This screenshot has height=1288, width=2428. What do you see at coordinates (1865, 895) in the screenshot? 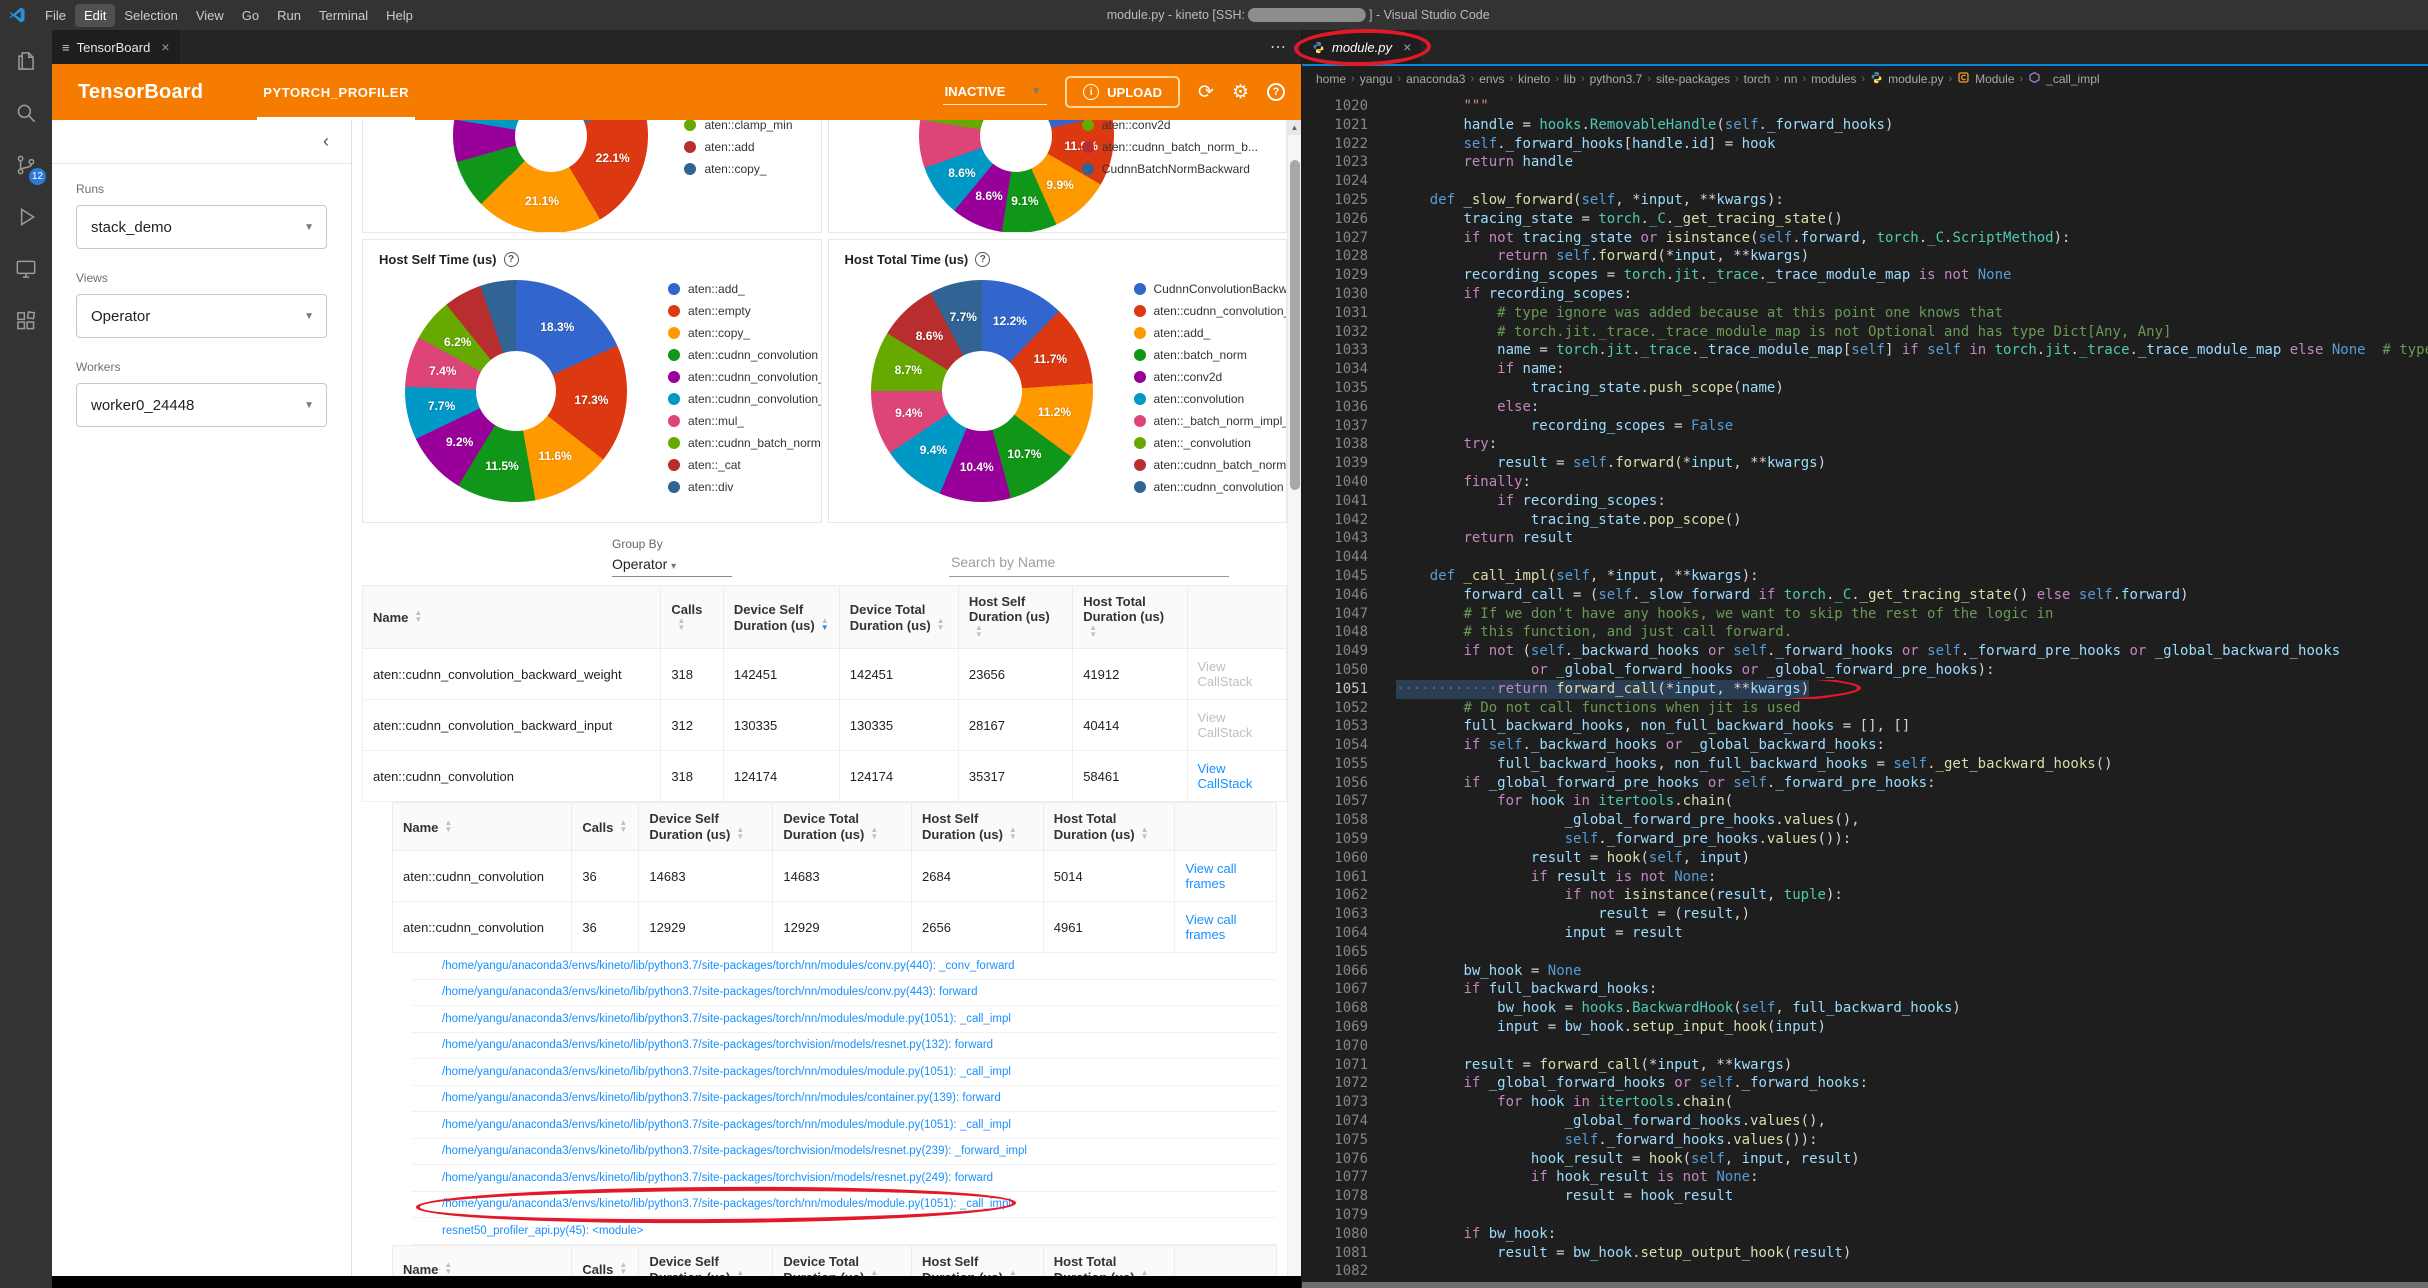
I see `code-line: 1062 if not isinstance(result, tuple):` at bounding box center [1865, 895].